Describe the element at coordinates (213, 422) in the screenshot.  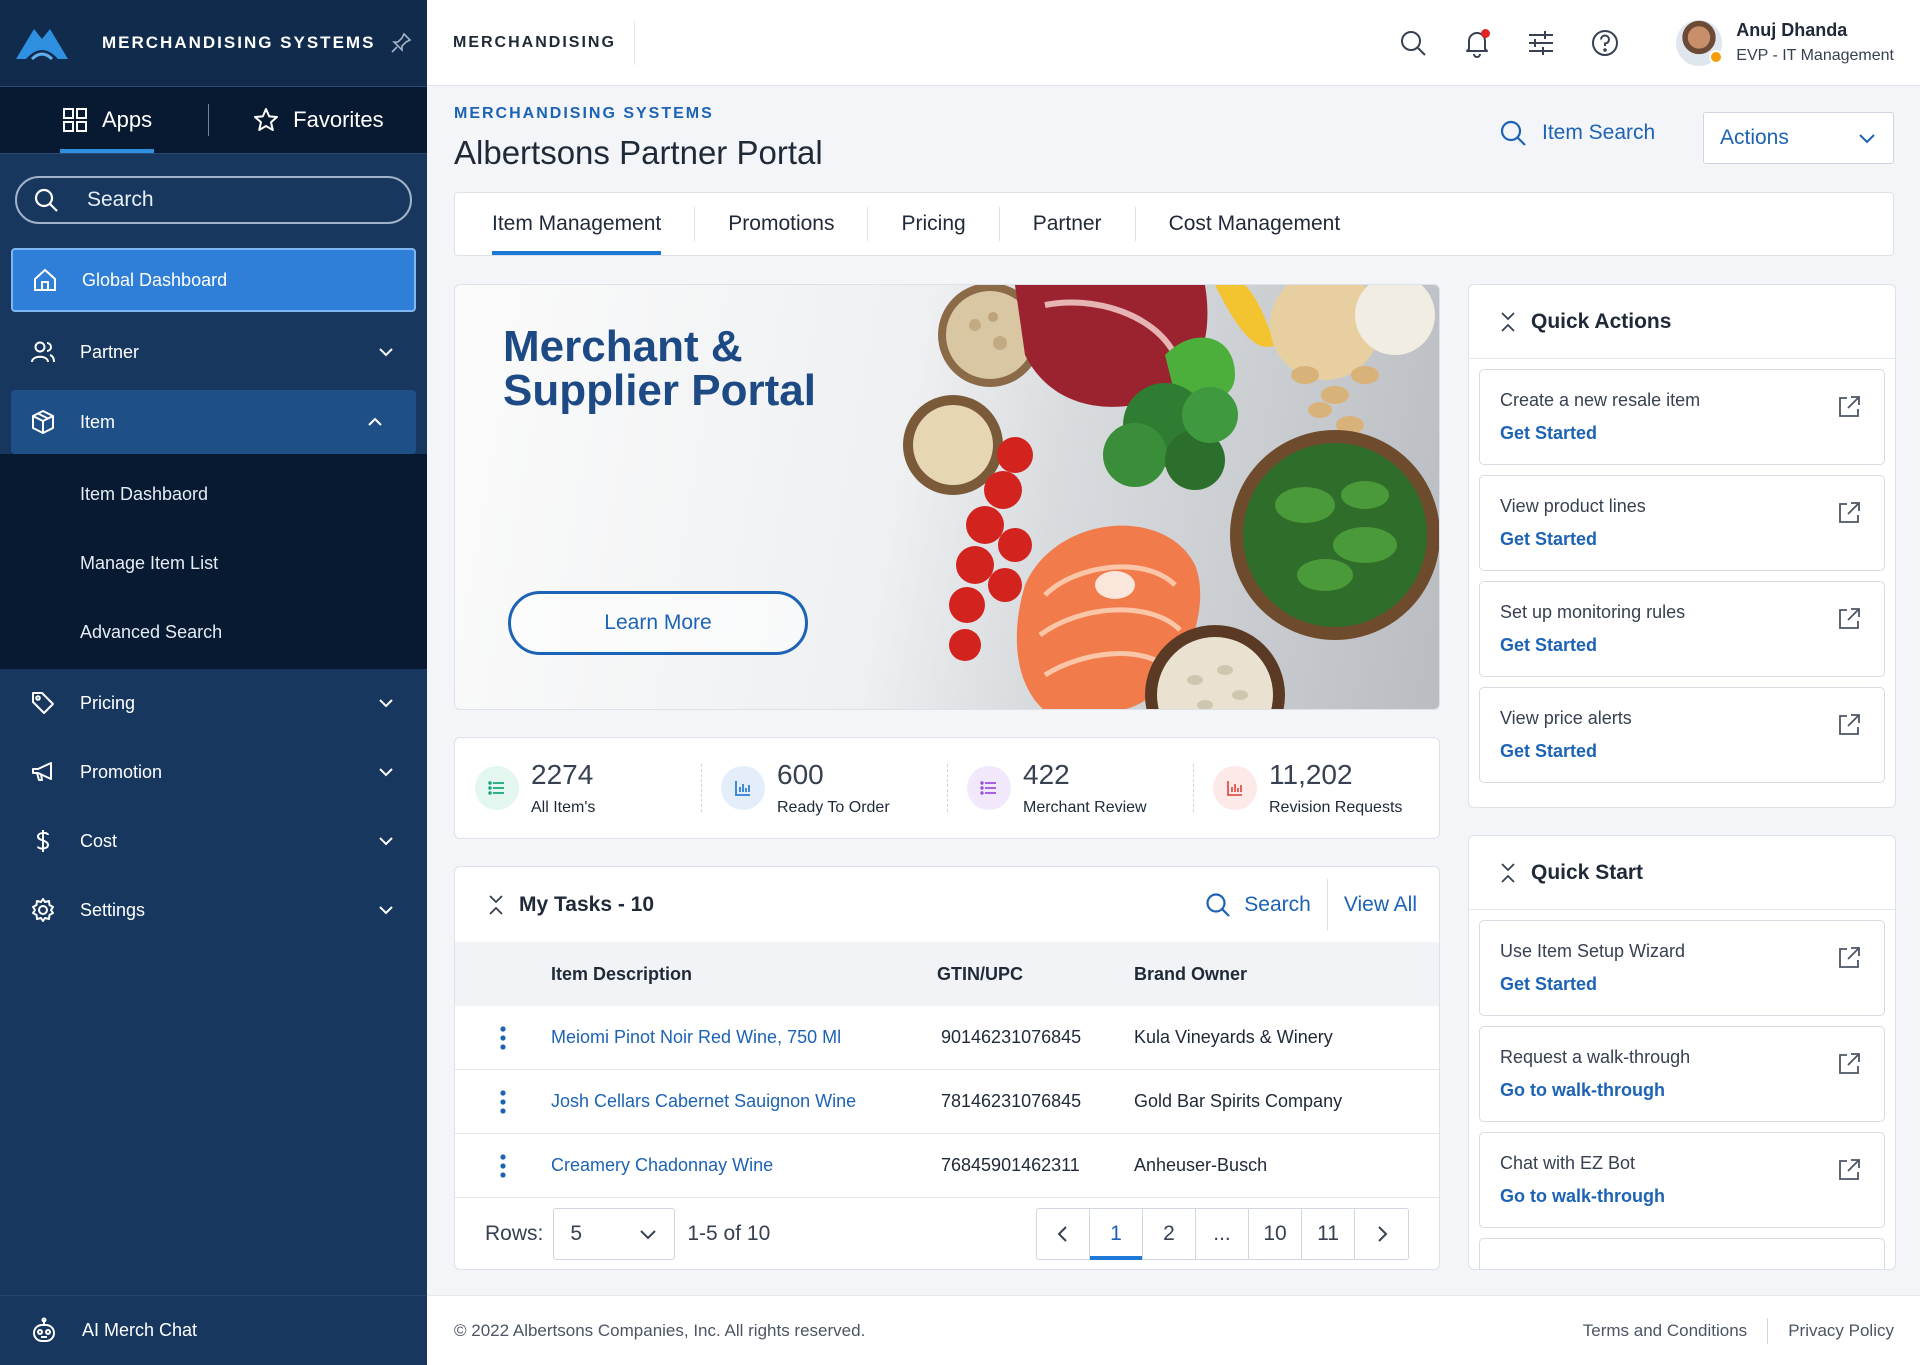
I see `nav-item: Item` at that location.